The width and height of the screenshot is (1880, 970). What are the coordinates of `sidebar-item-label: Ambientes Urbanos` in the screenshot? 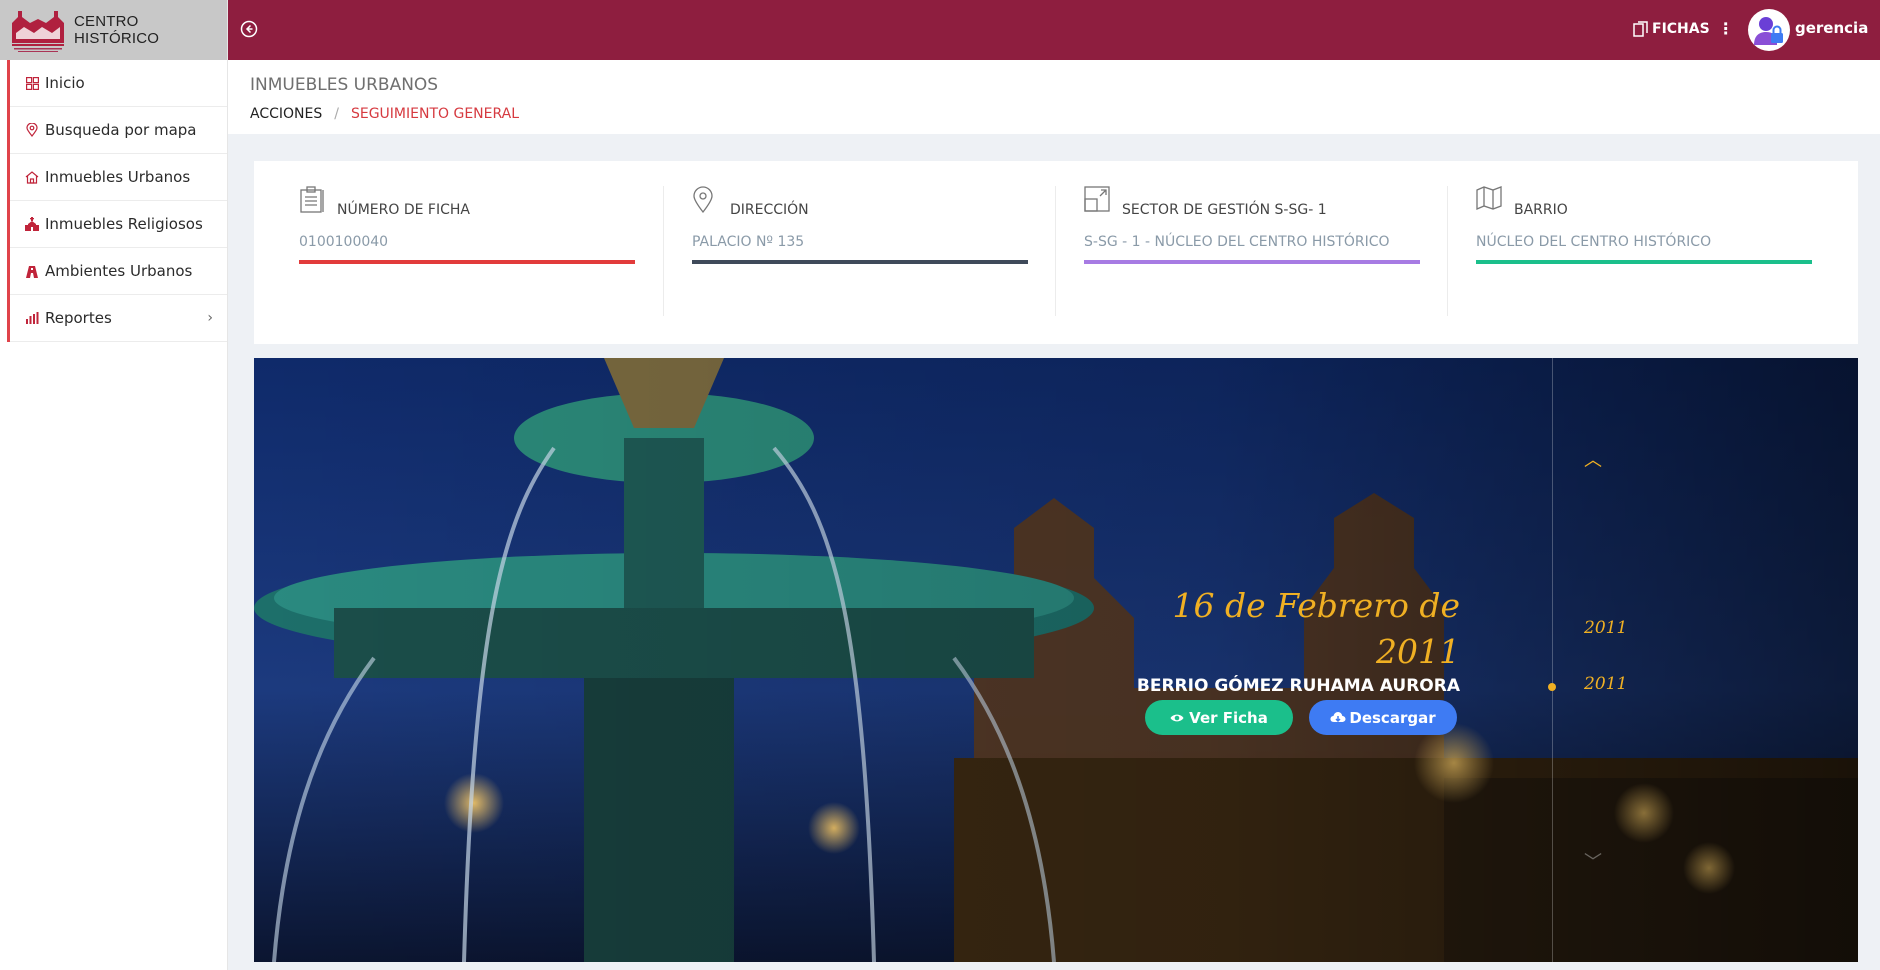 It's located at (119, 271).